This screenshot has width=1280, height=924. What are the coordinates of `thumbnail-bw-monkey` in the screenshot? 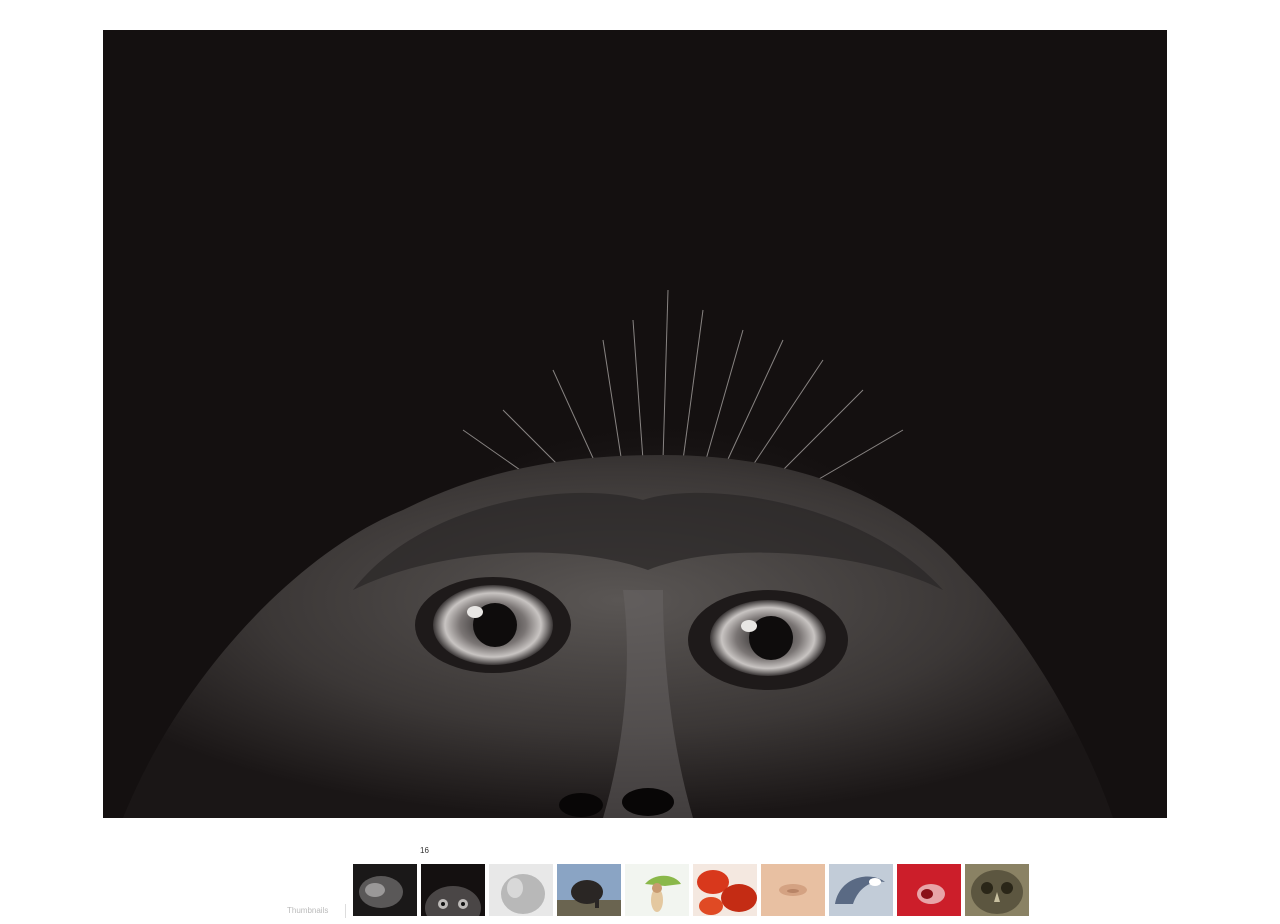 It's located at (453, 890).